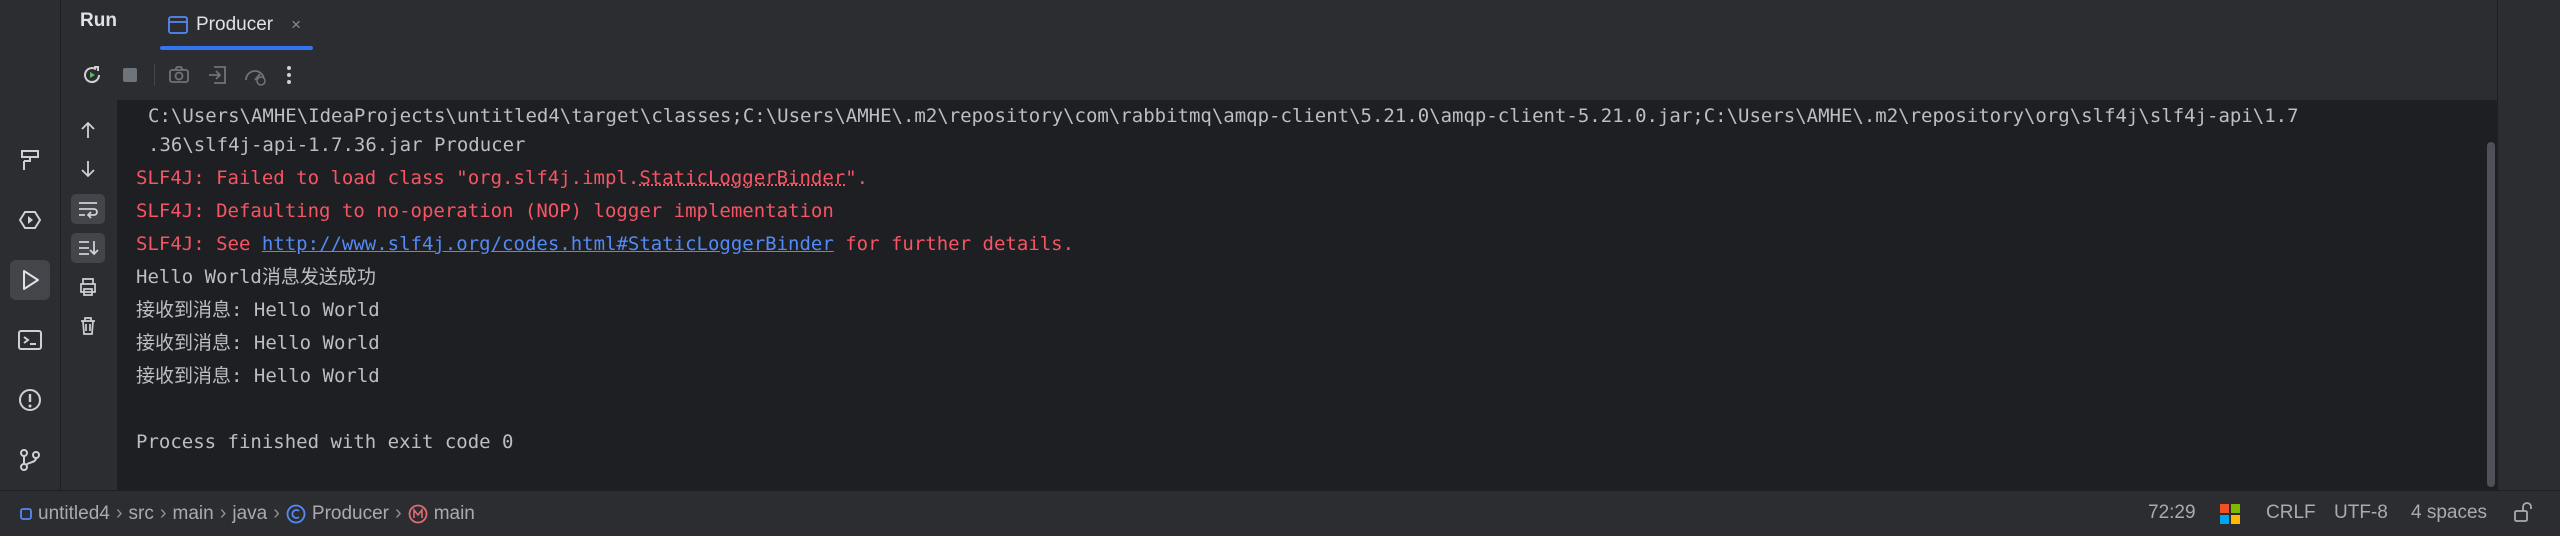  I want to click on stop-icon, so click(130, 75).